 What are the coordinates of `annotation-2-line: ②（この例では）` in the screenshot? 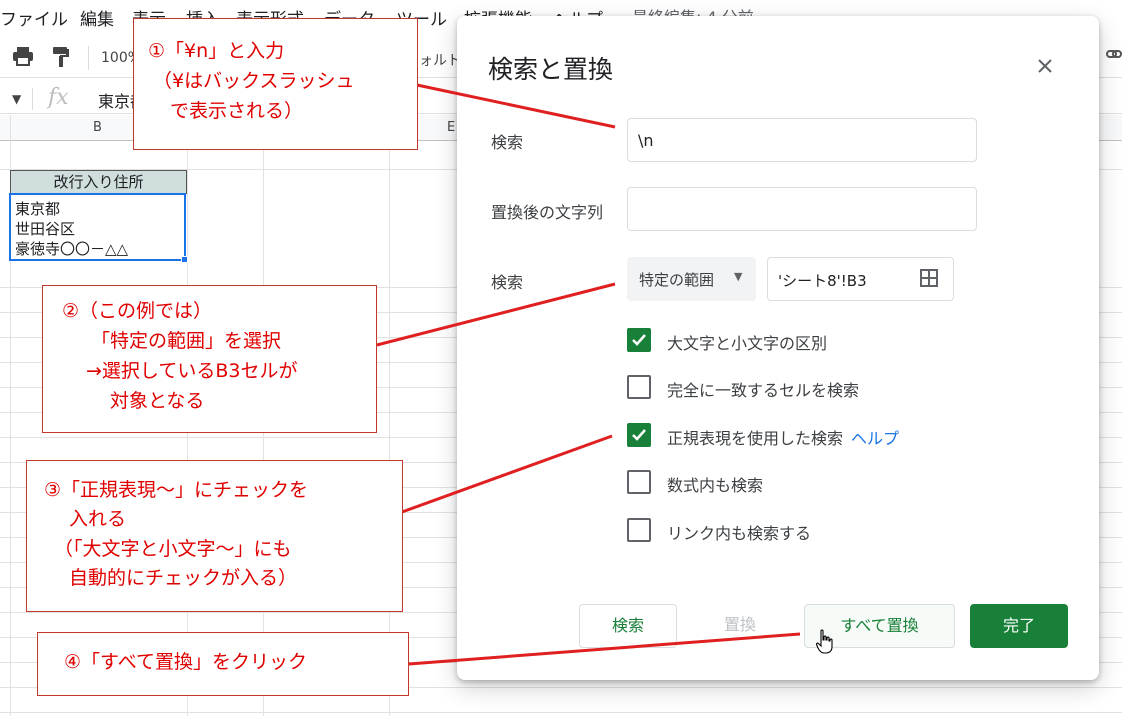 It's located at (137, 311).